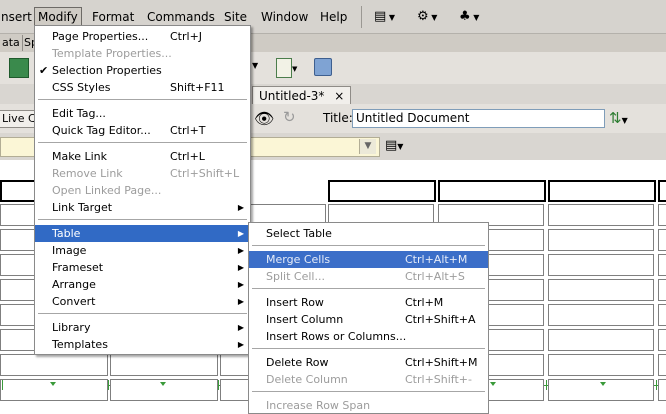 The image size is (666, 414). I want to click on gear-icon: ⚙ ▼, so click(427, 17).